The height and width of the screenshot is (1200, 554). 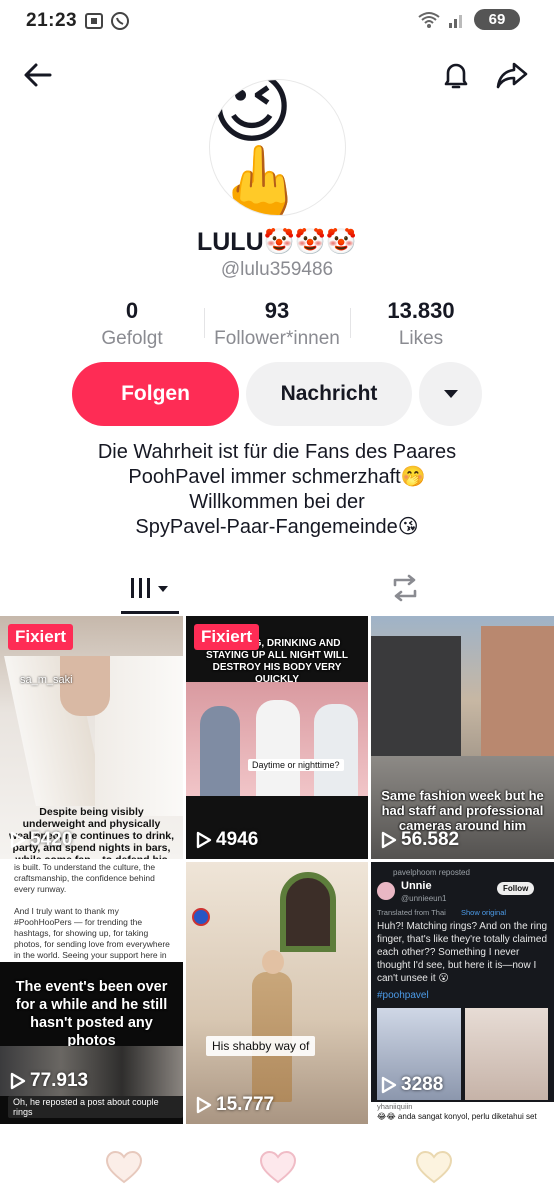 I want to click on bio-line: Die Wahrheit ist für die Fans des Paares, so click(x=277, y=452).